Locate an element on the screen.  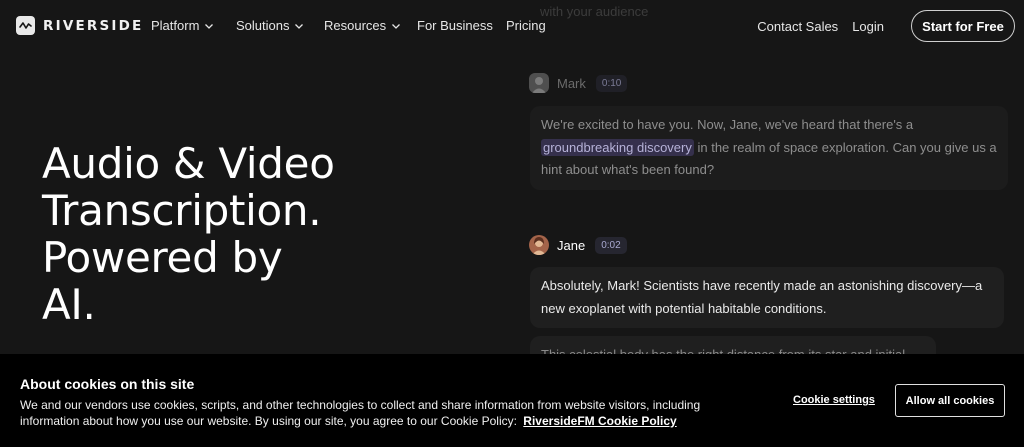
speaker-mark: Mark 0:10 is located at coordinates (578, 83).